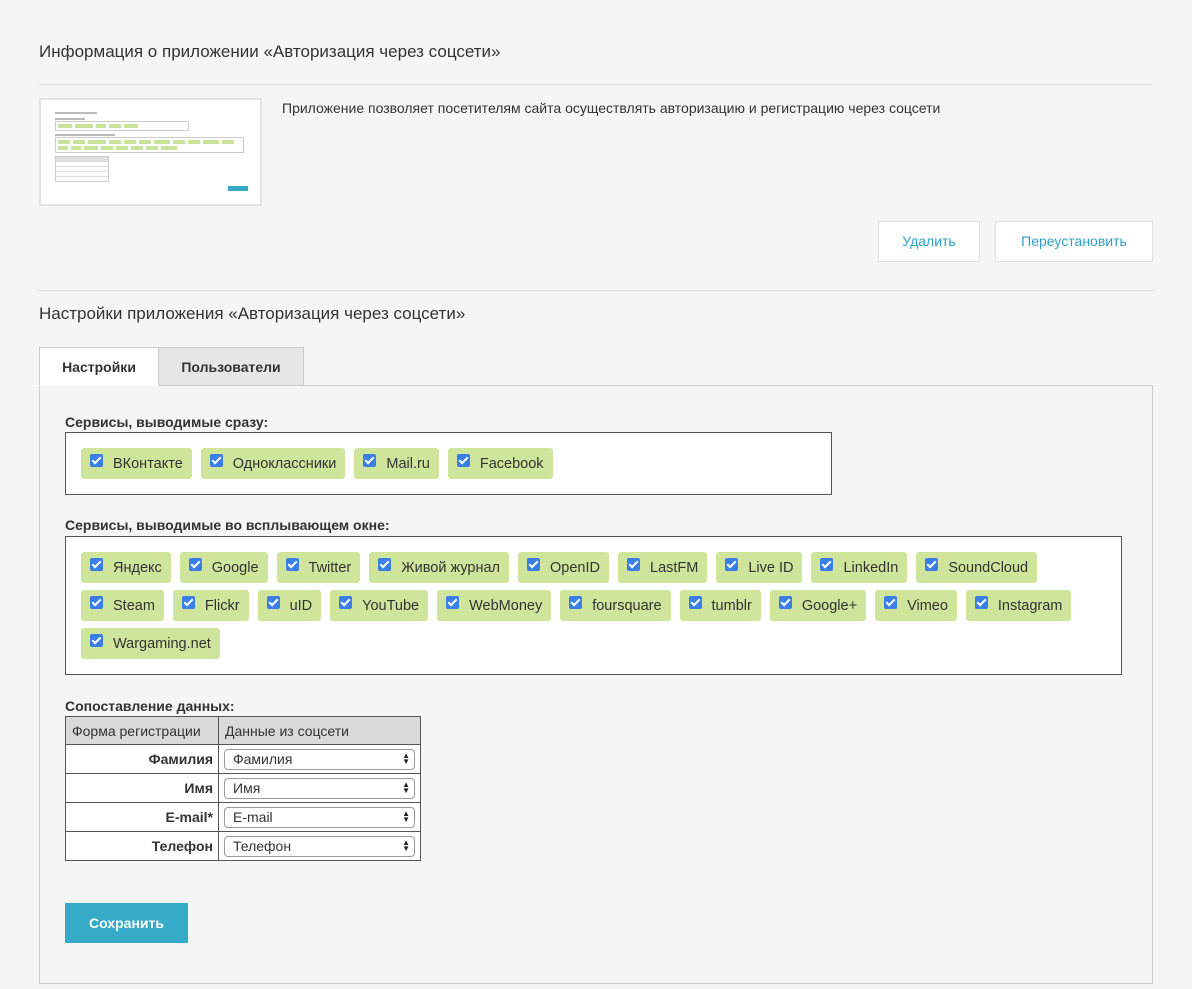 This screenshot has width=1192, height=989. I want to click on table-row: Телефон Телефон ▲ ▼, so click(243, 846).